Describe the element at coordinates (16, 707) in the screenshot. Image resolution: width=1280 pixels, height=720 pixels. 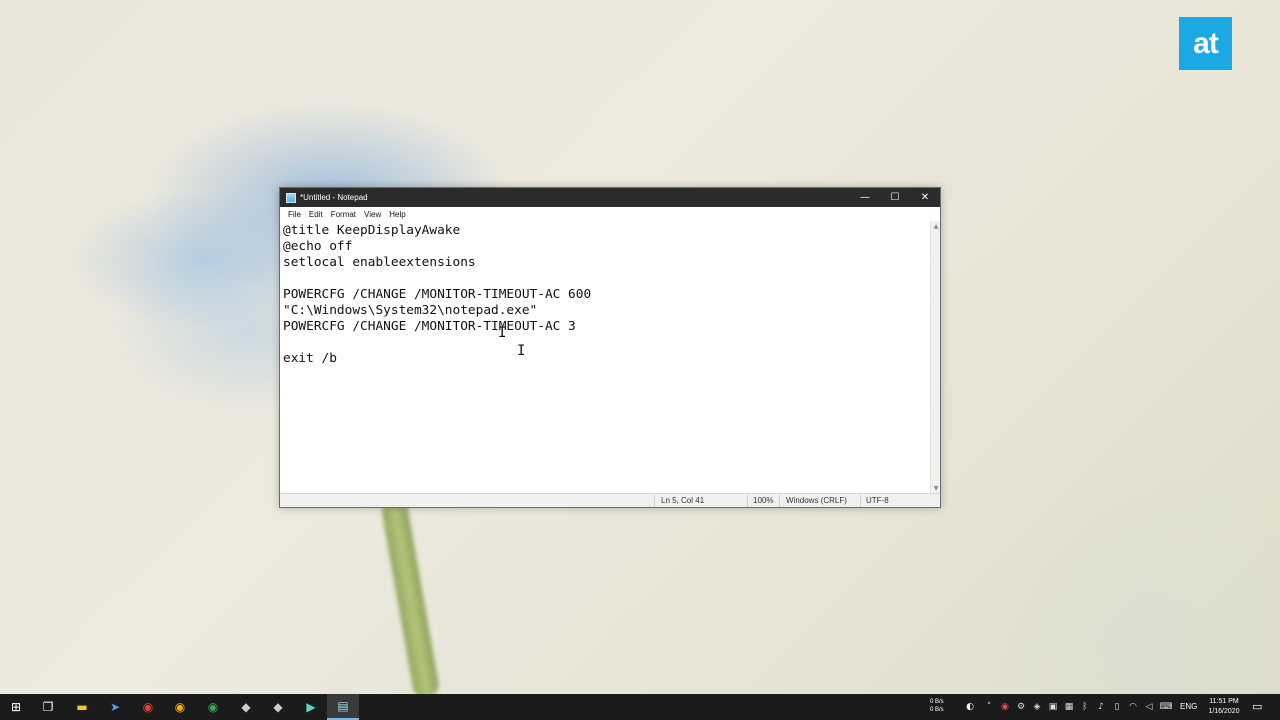
I see `start-icon: ⊞` at that location.